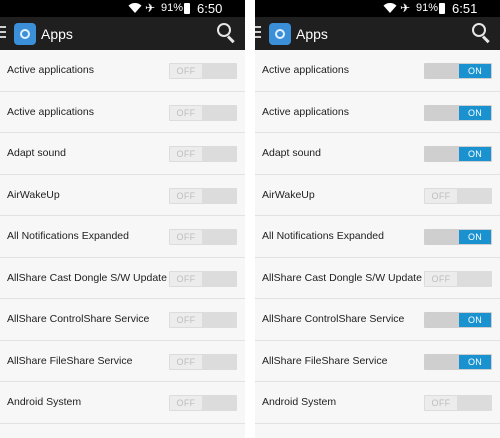 The height and width of the screenshot is (438, 500). I want to click on list-item: All Notifications Expanded ON, so click(377, 237).